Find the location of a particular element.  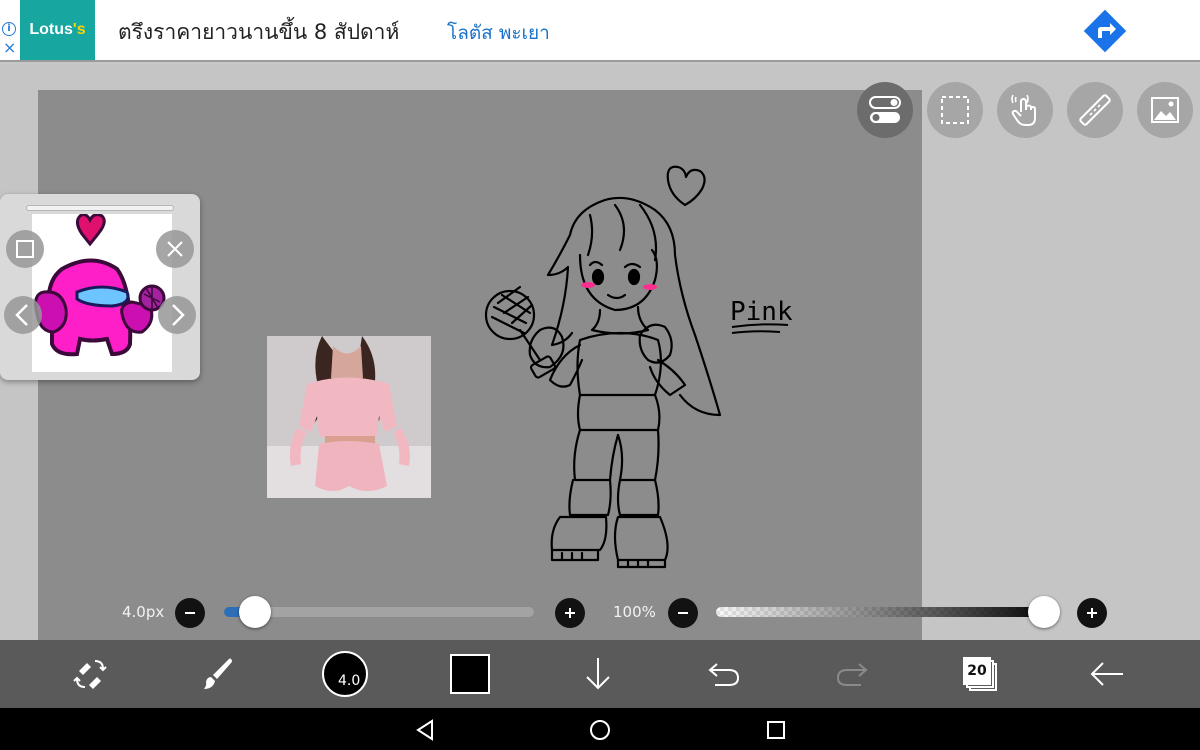

reference-next-button is located at coordinates (177, 315).